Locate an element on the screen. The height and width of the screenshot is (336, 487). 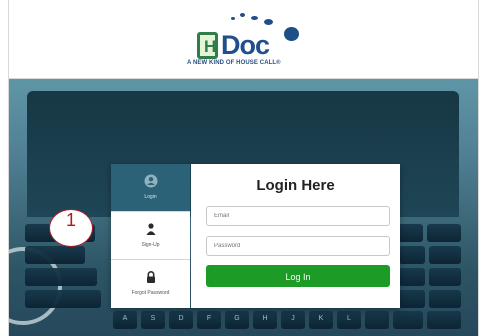
keyboard-key-label: J is located at coordinates (293, 318).